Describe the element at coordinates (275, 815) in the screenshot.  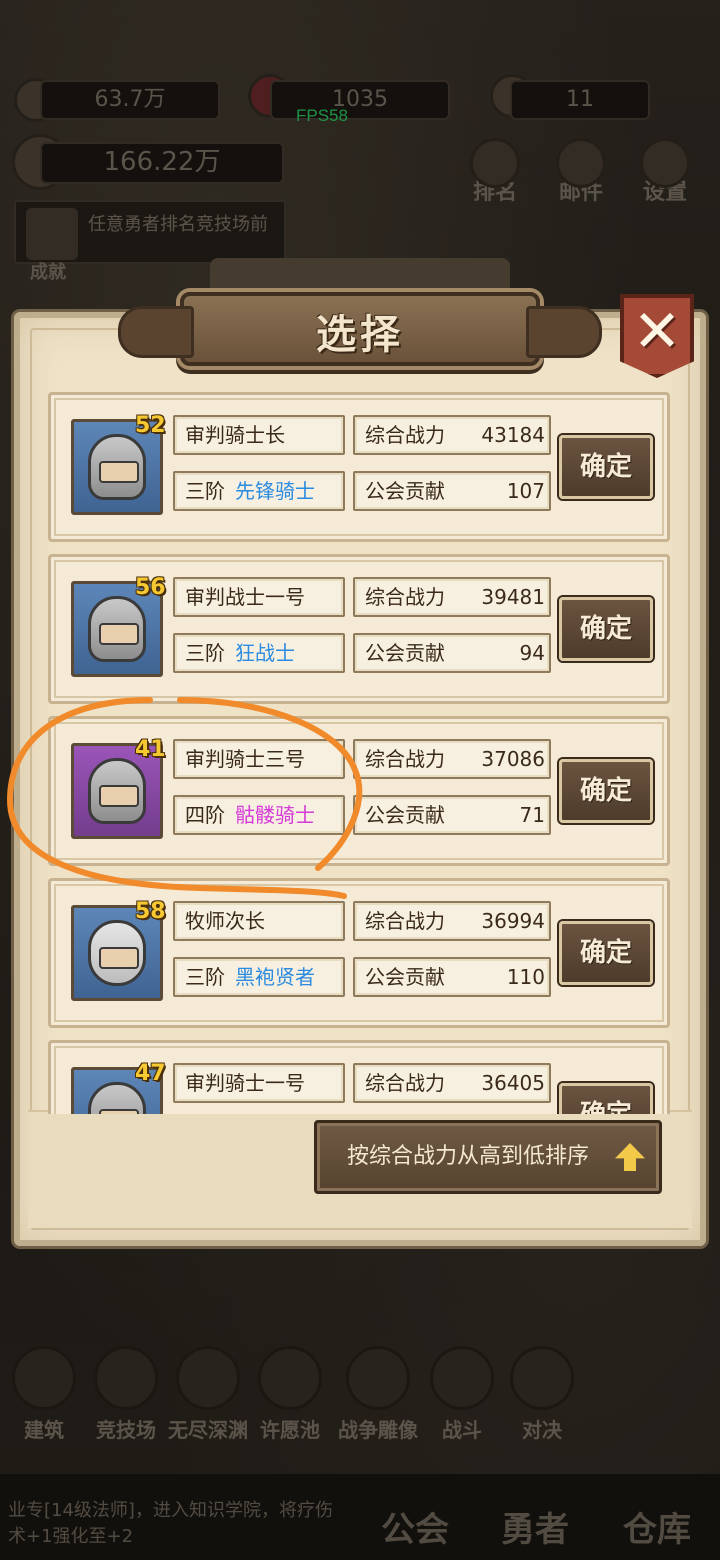
I see `hero-class-name: 骷髅骑士` at that location.